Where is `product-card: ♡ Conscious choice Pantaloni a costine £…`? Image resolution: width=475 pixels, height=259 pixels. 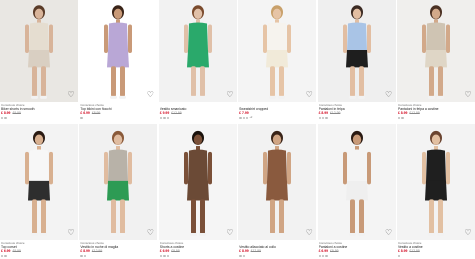
product-card: ♡ Conscious choice Pantaloni a costine £… is located at coordinates (356, 191).